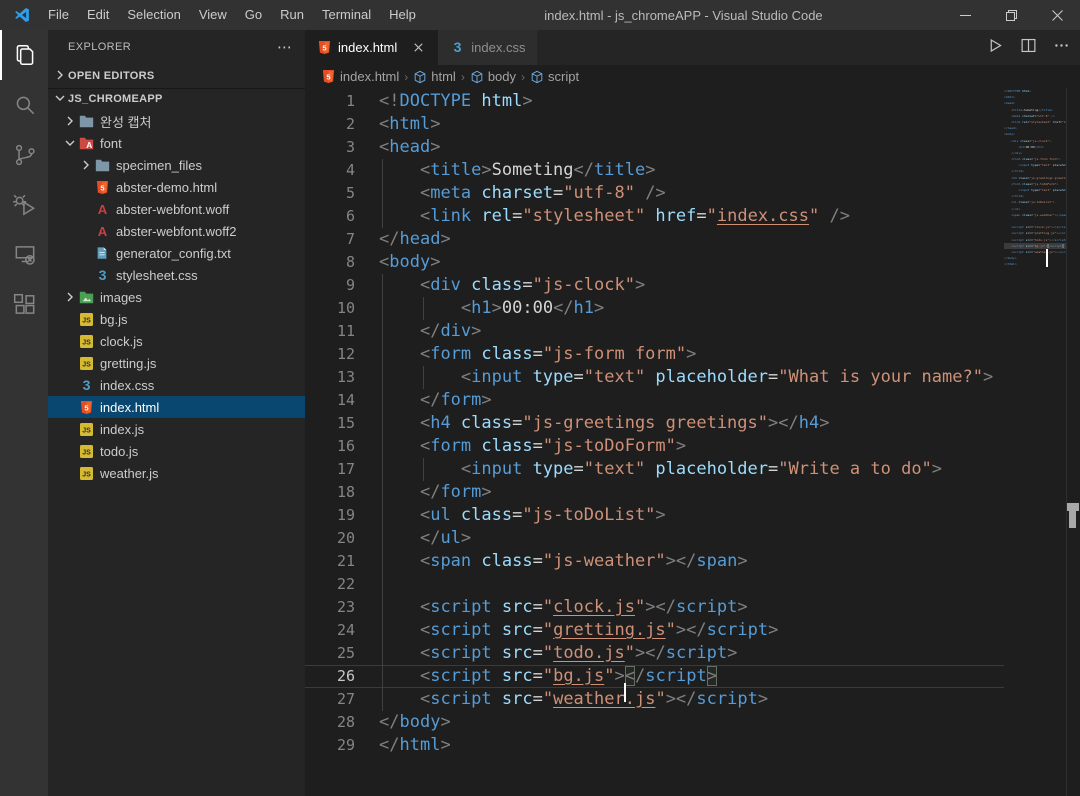  I want to click on code-line-11: 11 </div>, so click(654, 331).